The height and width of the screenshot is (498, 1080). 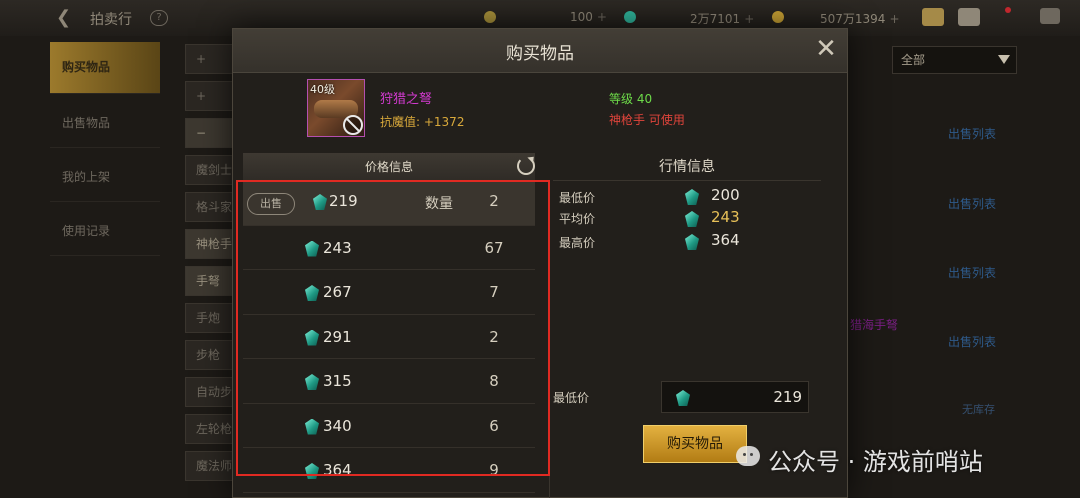 I want to click on category-filter-list: + + − 魔剑士 格斗家 神枪手 手弩 手炮 步枪 自动步枪 左轮枪 魔法师, so click(x=210, y=266).